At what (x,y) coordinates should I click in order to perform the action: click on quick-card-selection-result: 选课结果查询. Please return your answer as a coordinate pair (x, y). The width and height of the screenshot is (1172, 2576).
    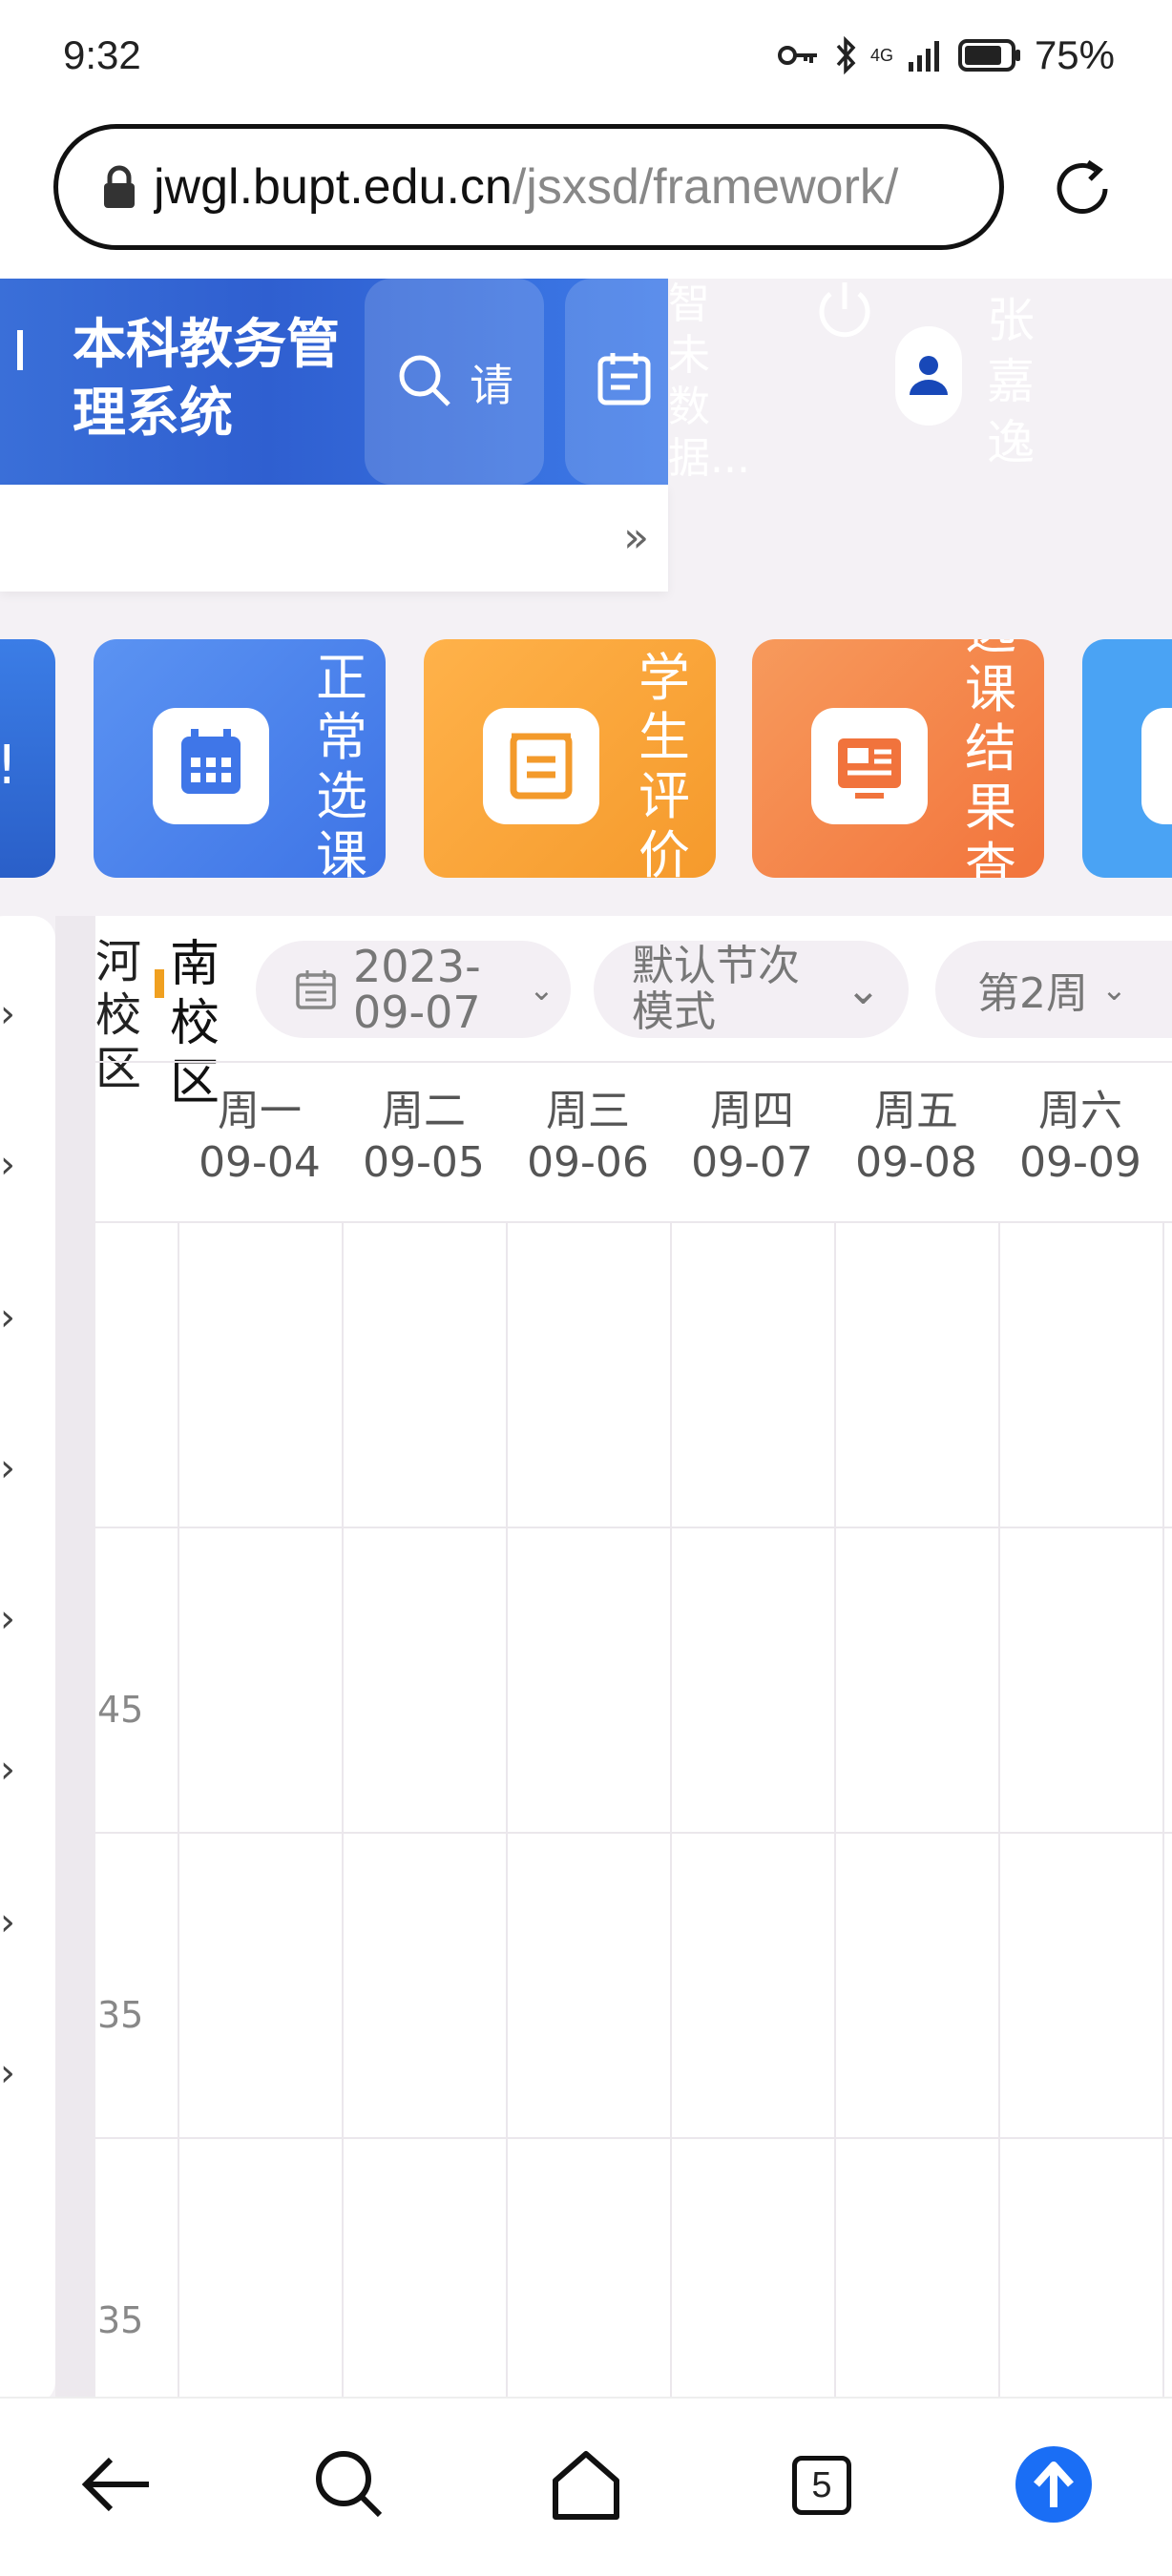
    Looking at the image, I should click on (898, 758).